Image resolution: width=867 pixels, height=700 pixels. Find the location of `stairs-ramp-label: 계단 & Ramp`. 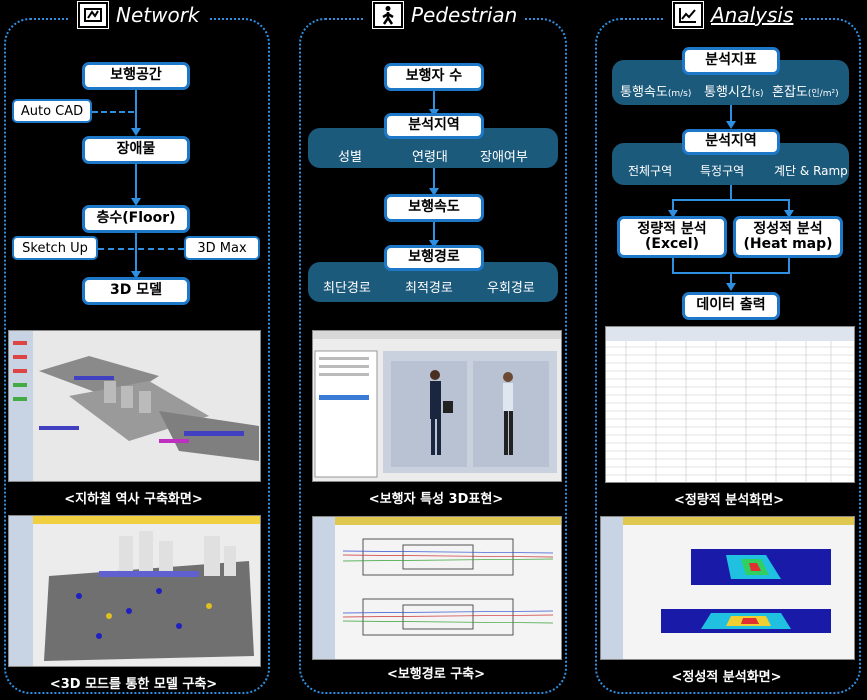

stairs-ramp-label: 계단 & Ramp is located at coordinates (811, 171).